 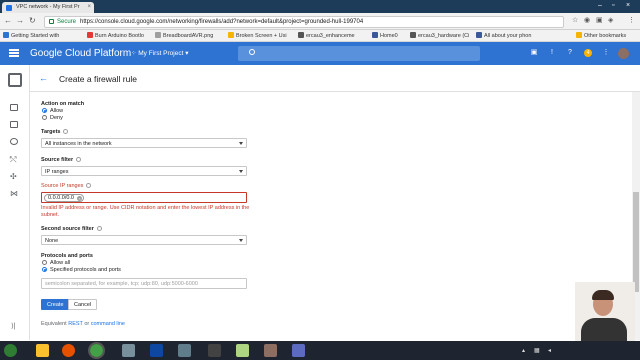 I want to click on reload-icon: ↻, so click(x=32, y=20).